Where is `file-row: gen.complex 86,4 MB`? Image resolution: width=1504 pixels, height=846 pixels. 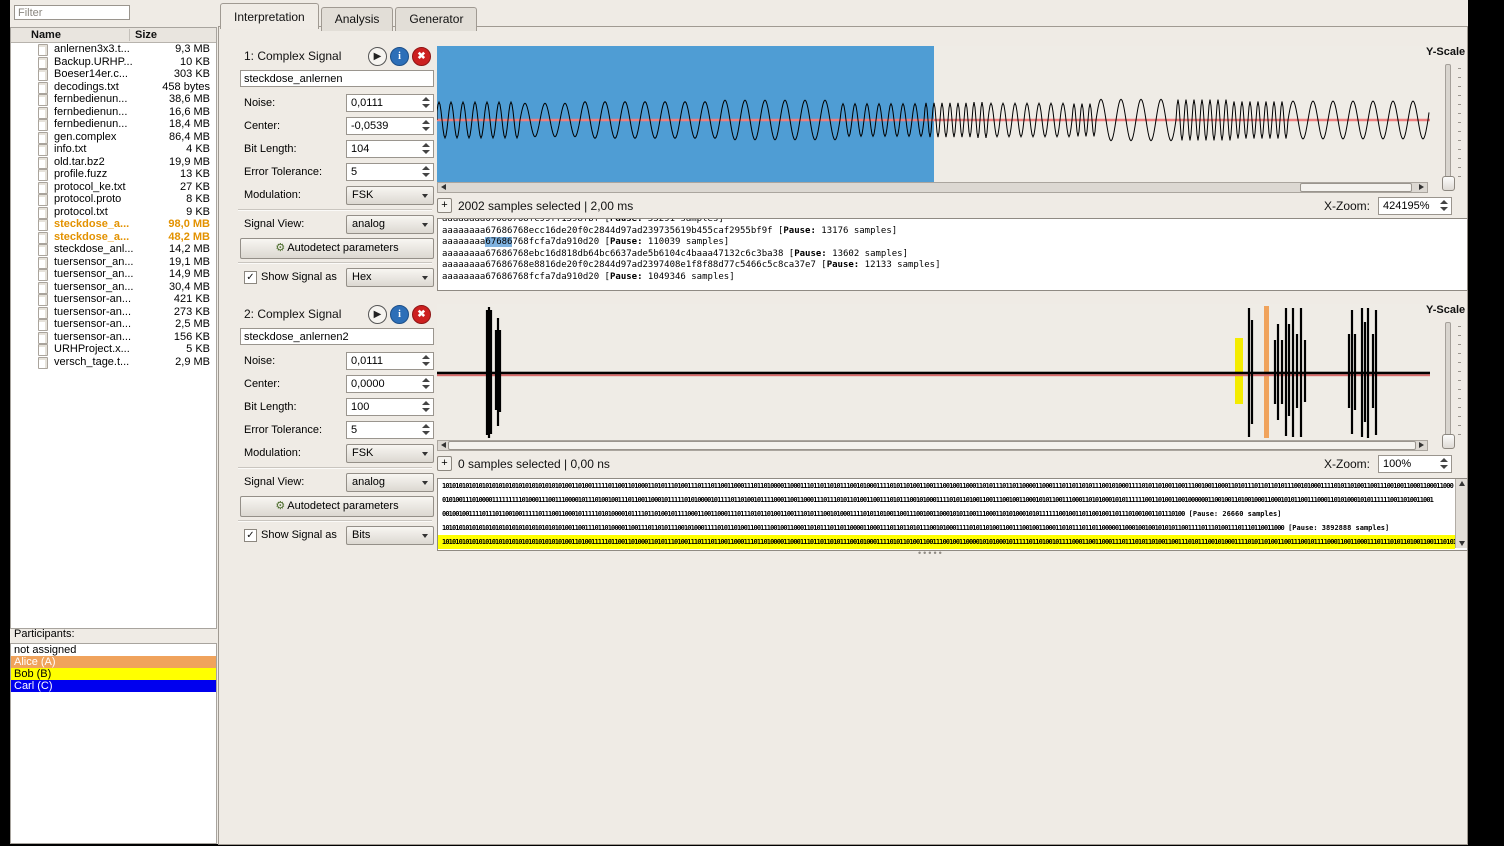 file-row: gen.complex 86,4 MB is located at coordinates (113, 137).